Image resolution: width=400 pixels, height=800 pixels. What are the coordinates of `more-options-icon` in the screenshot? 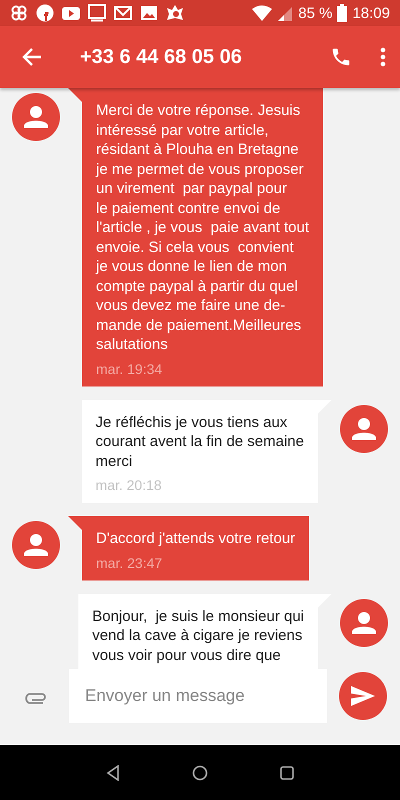 It's located at (383, 57).